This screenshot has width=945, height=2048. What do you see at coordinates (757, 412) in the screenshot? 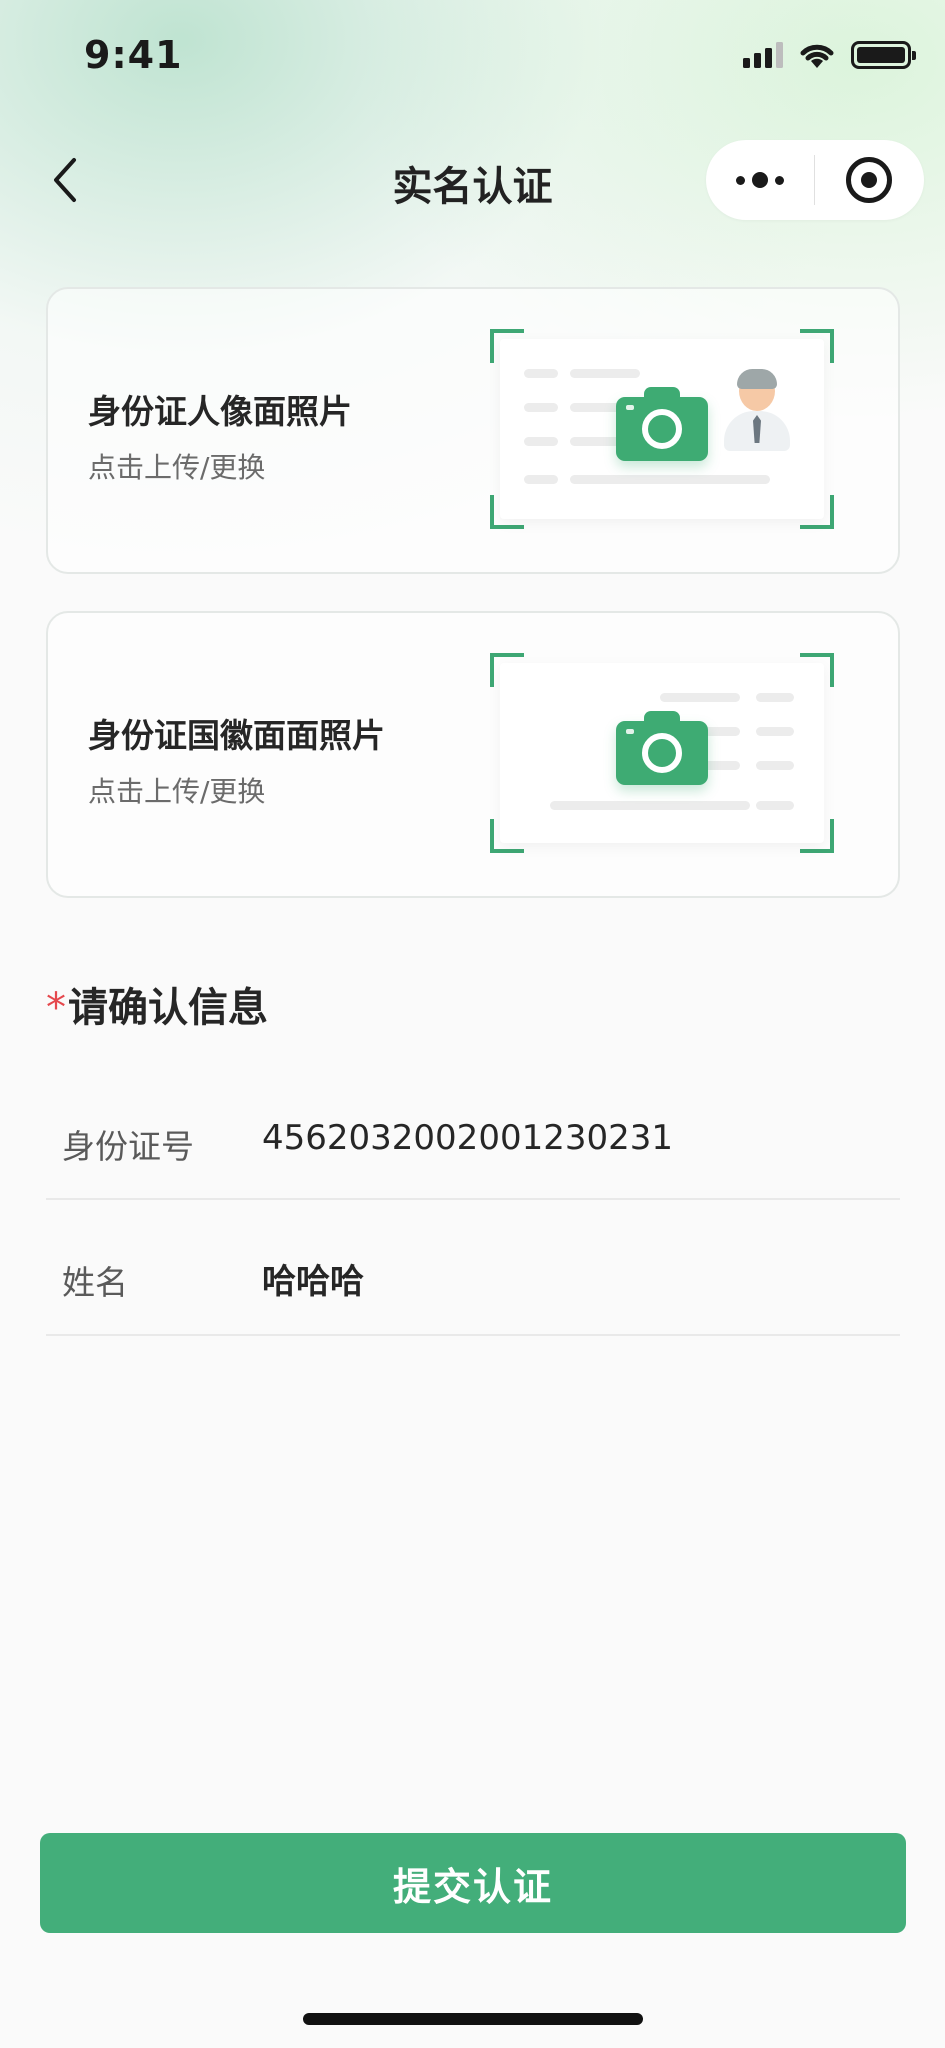
I see `portrait-avatar-icon` at bounding box center [757, 412].